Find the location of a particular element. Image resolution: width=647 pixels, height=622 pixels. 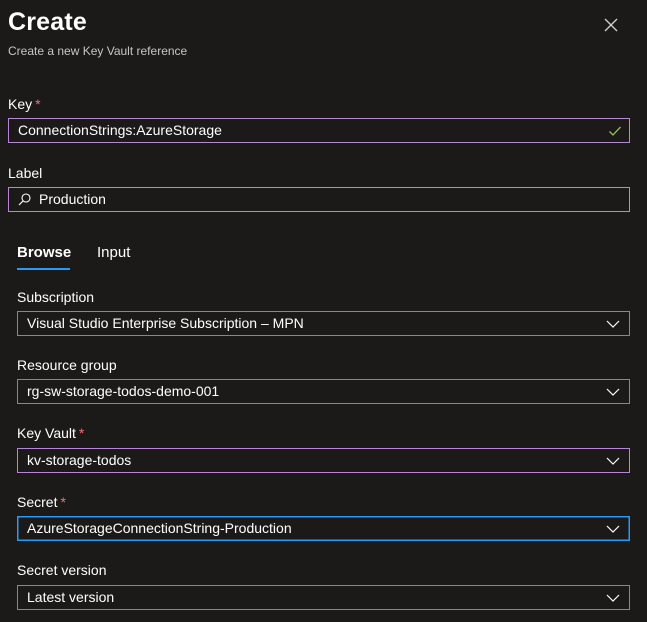

close-button is located at coordinates (611, 25).